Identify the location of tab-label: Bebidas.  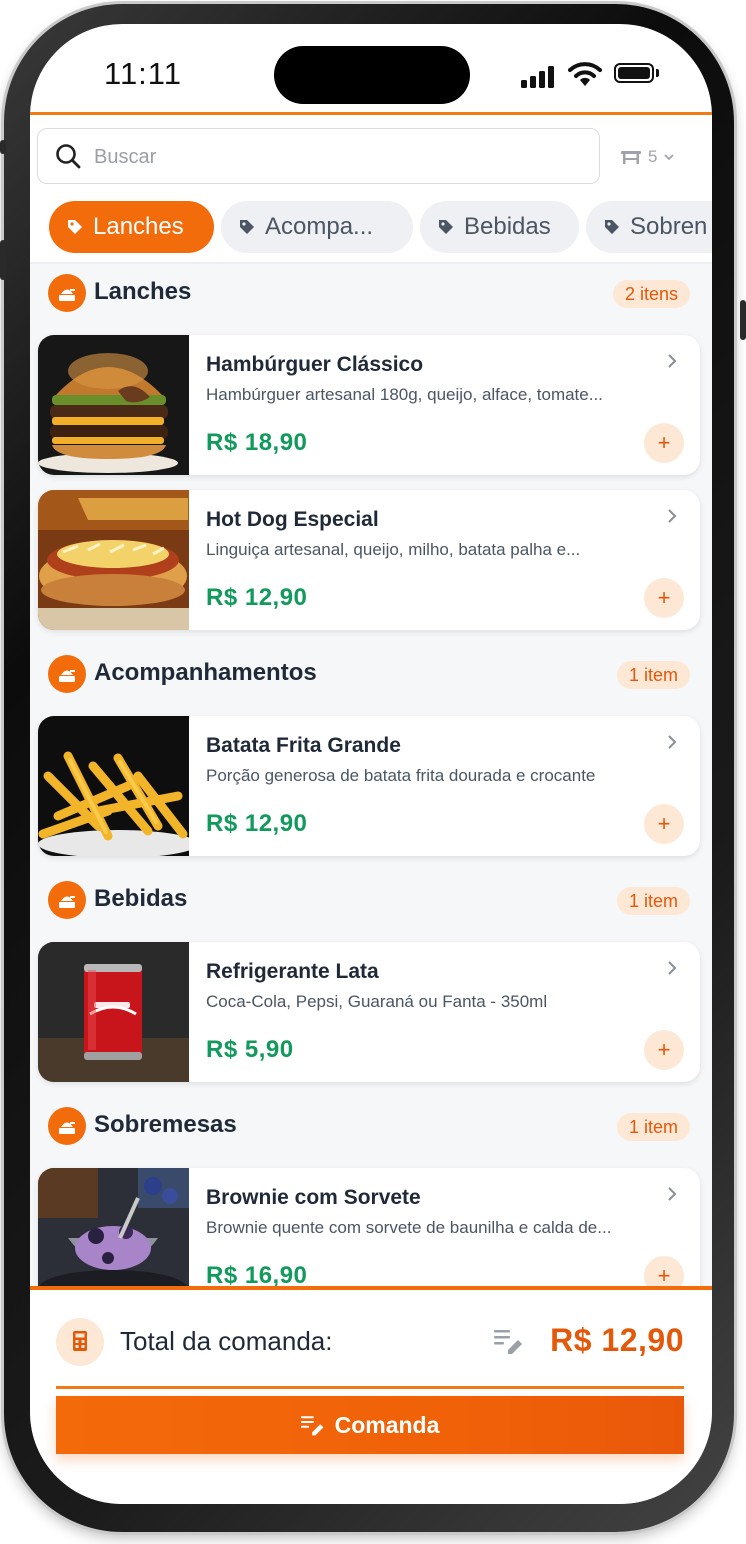
(507, 226).